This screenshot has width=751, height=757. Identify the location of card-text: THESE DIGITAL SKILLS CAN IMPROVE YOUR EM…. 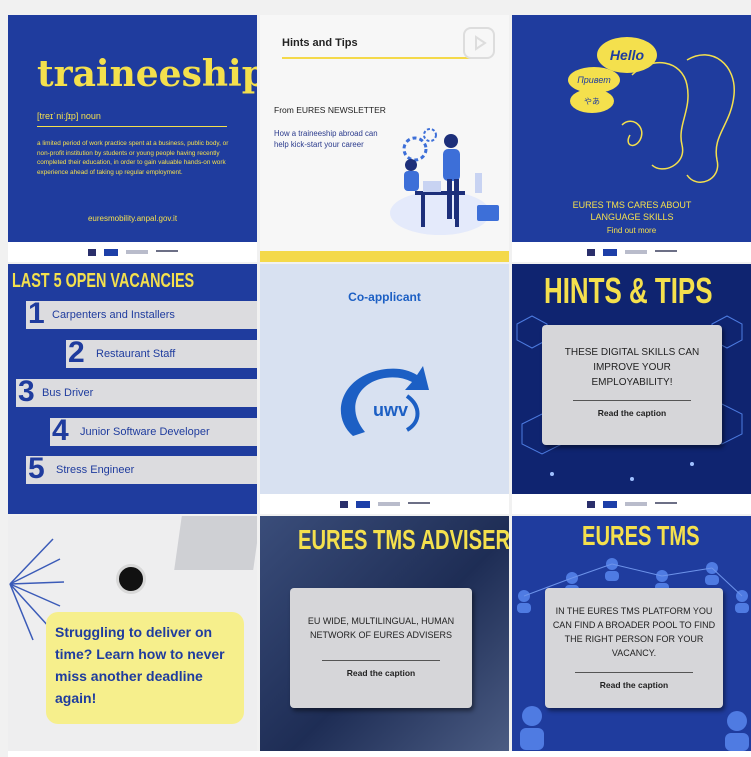
(632, 367).